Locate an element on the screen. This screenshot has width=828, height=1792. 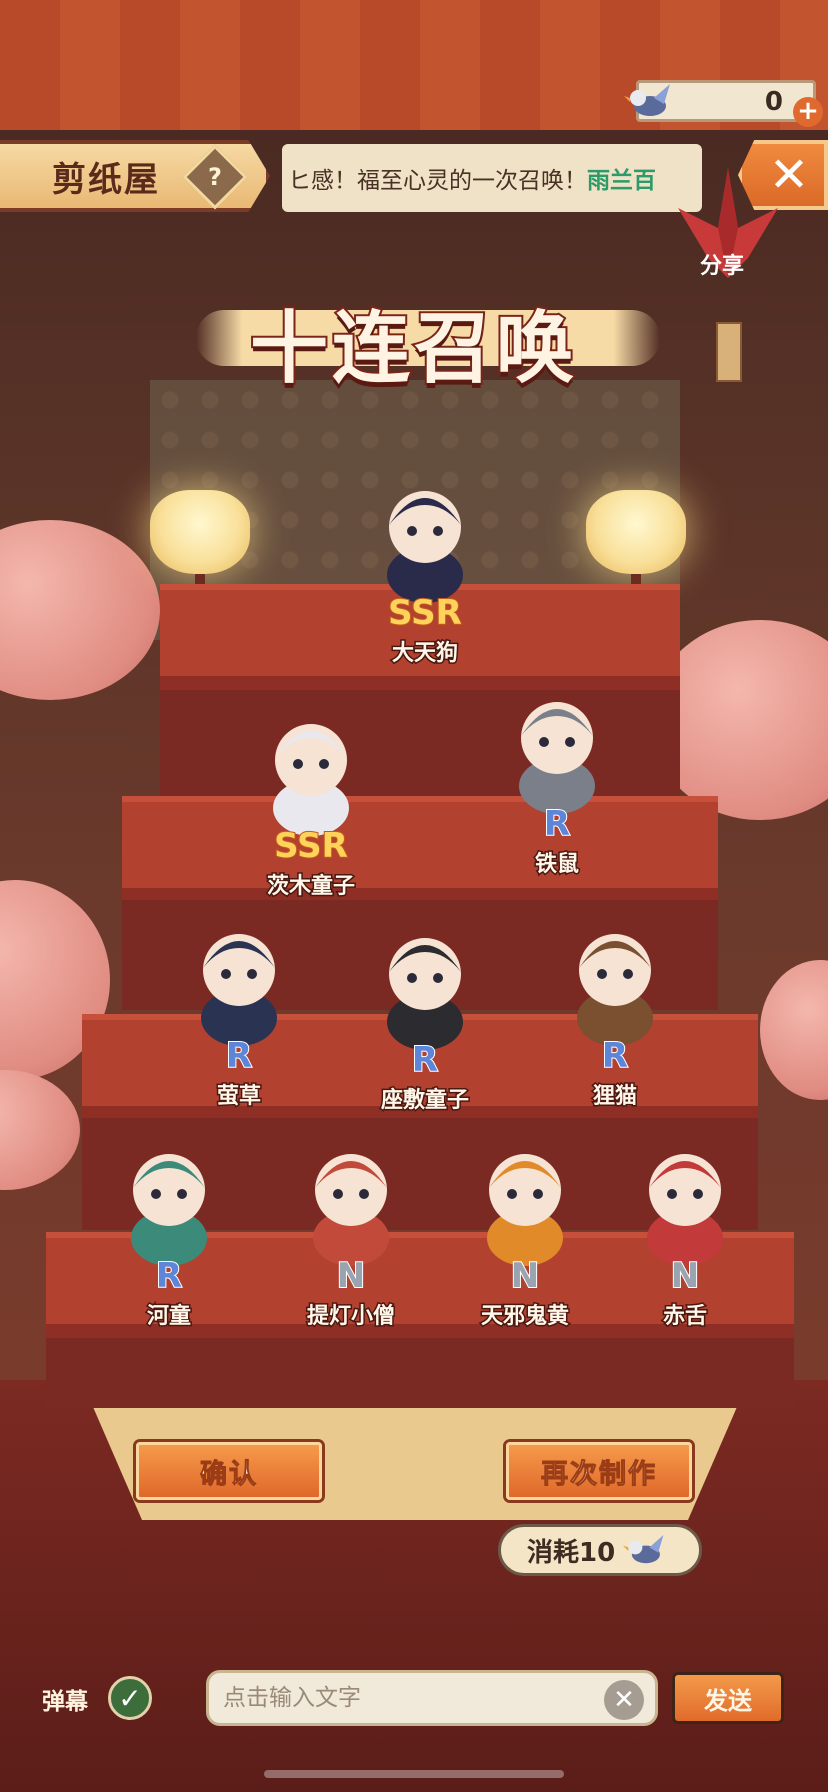
shop-title: 剪纸屋 is located at coordinates (106, 179).